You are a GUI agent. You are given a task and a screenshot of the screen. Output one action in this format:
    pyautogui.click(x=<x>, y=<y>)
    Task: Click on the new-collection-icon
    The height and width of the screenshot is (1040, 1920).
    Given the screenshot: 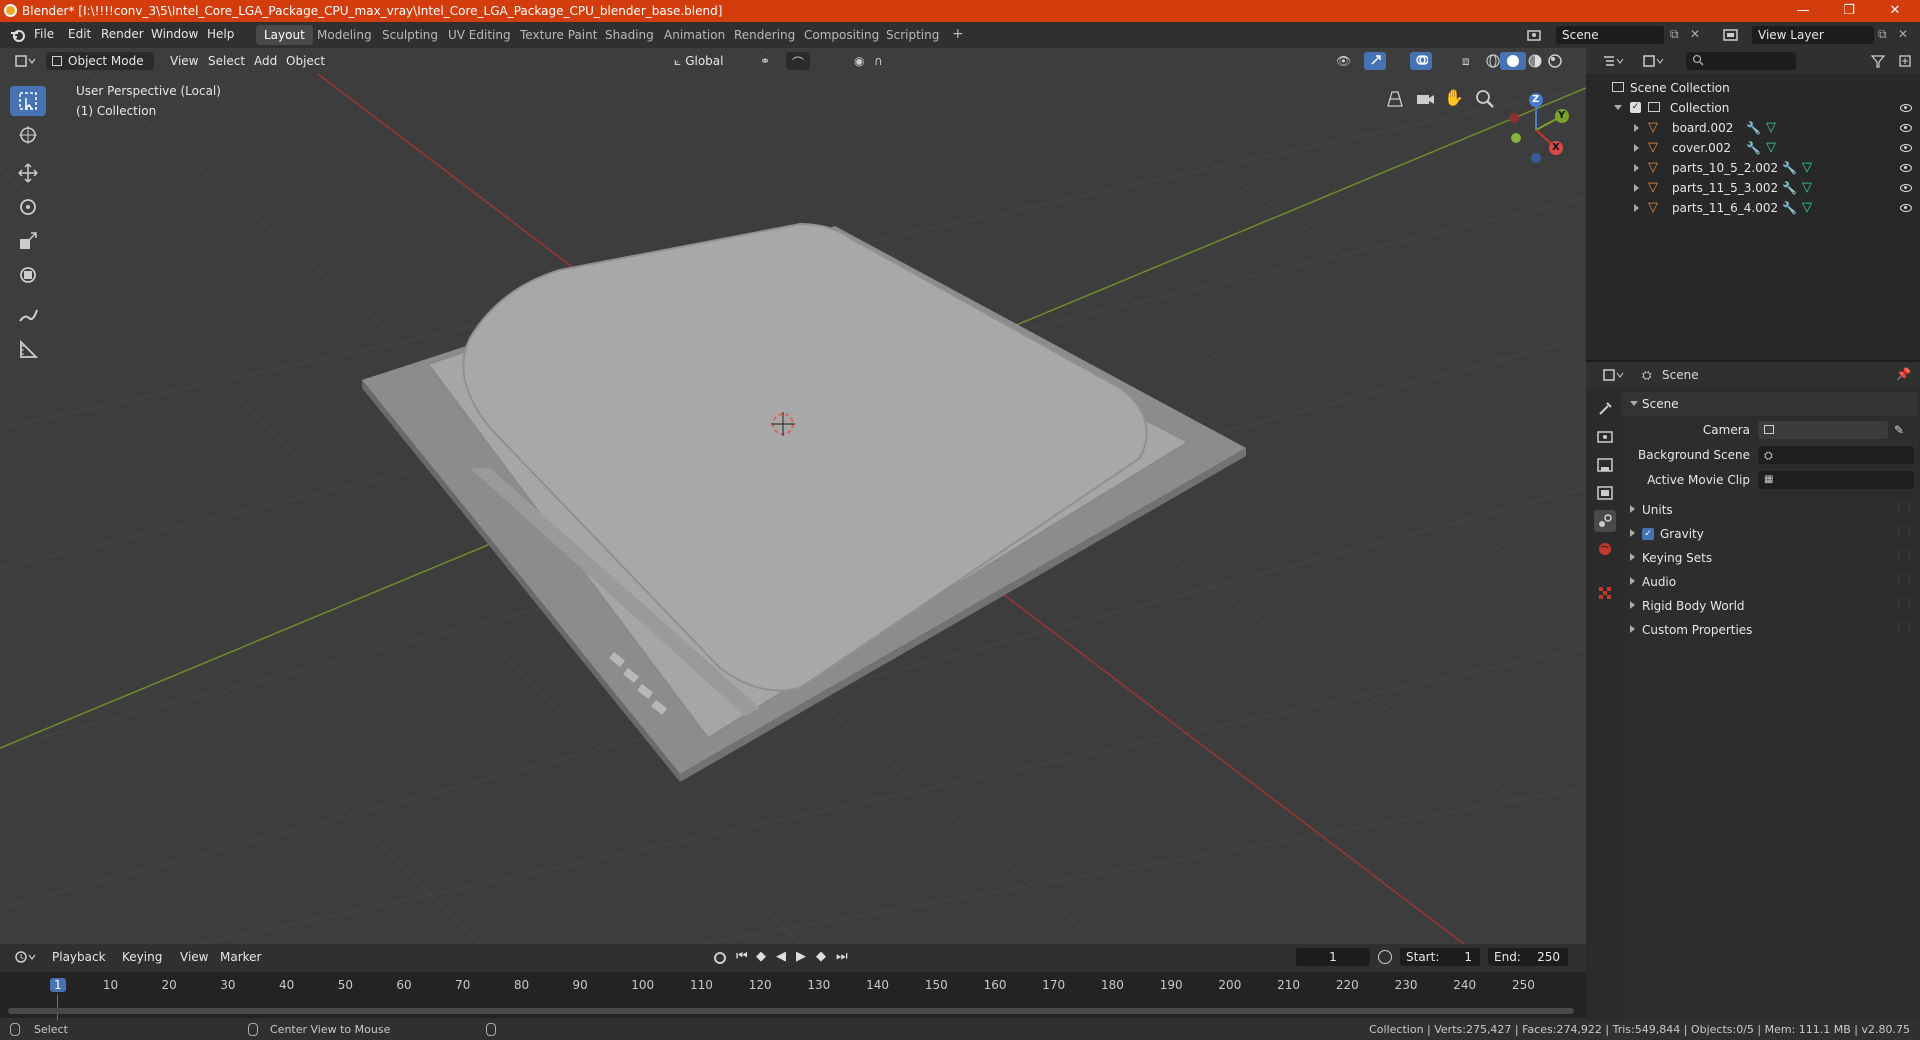 What is the action you would take?
    pyautogui.click(x=1905, y=61)
    